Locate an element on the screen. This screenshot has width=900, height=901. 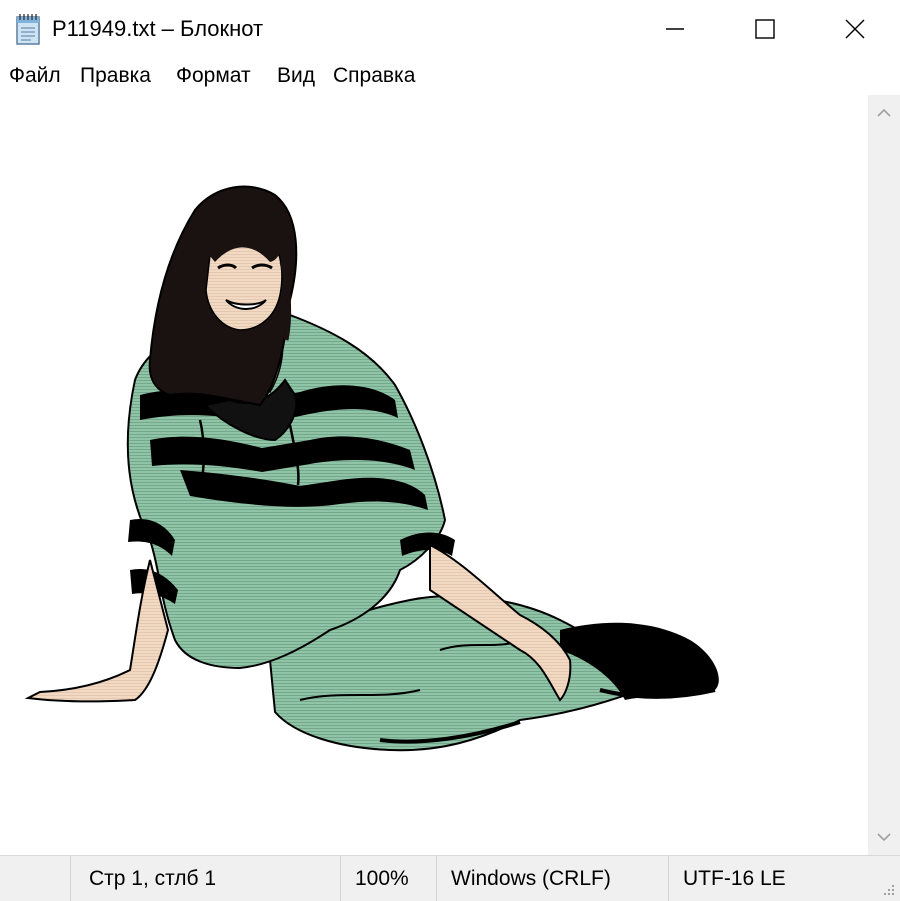
notepad-icon is located at coordinates (28, 29).